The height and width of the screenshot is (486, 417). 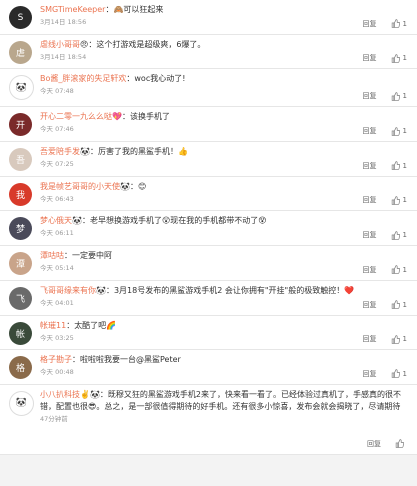 I want to click on avatar: 飞, so click(x=20, y=298).